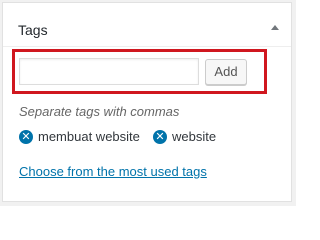  What do you see at coordinates (109, 71) in the screenshot?
I see `new-tag-input` at bounding box center [109, 71].